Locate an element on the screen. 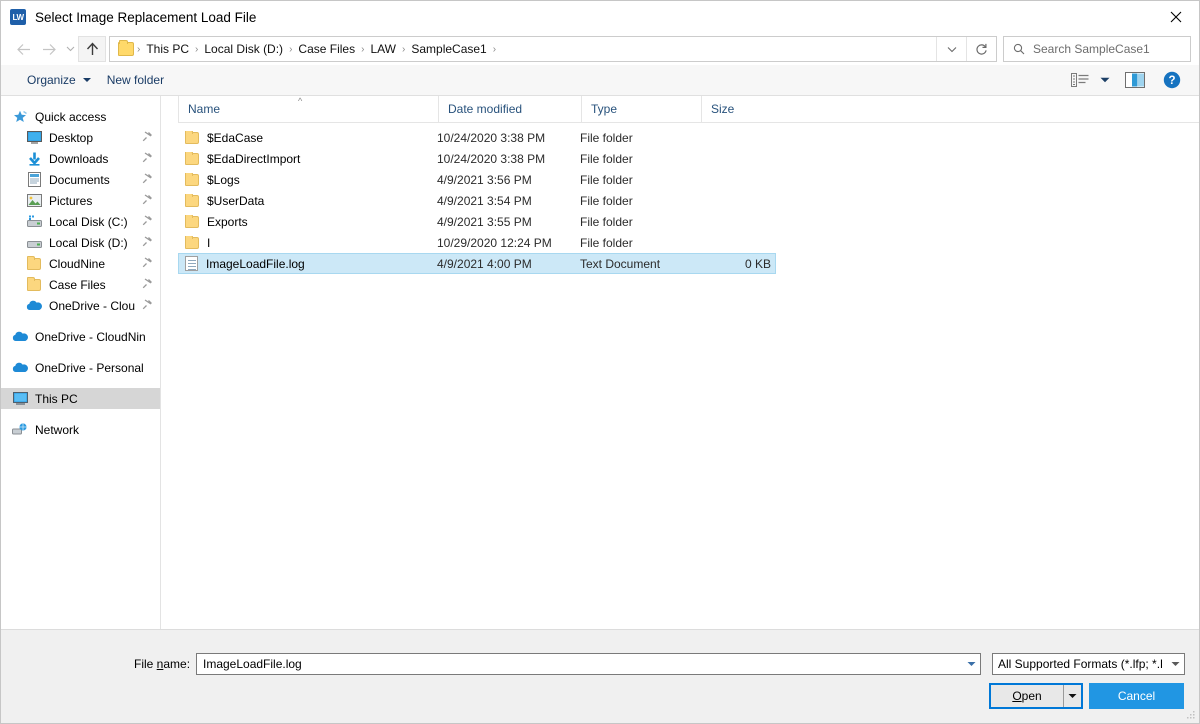 Image resolution: width=1200 pixels, height=724 pixels. chevron-down-icon is located at coordinates (1175, 664).